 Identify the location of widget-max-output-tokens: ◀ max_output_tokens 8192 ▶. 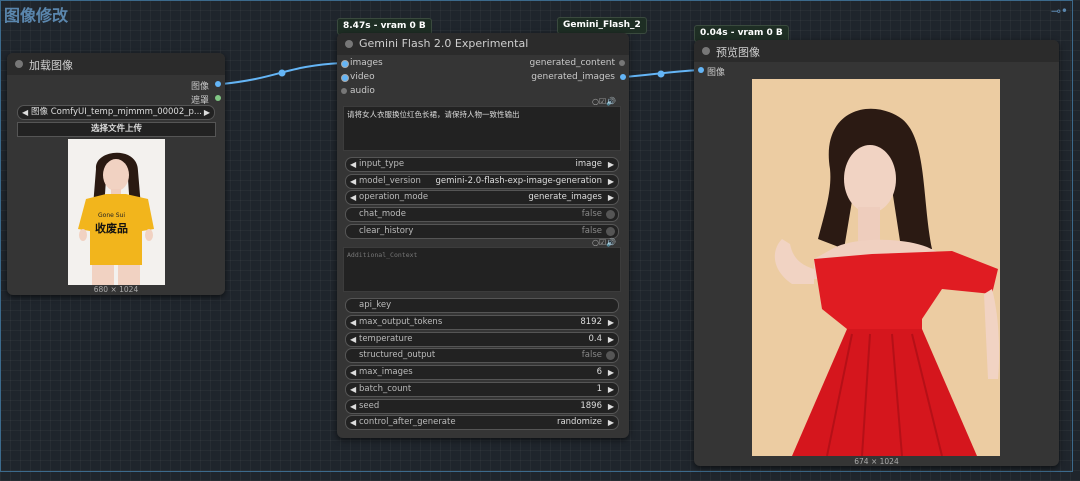
(482, 322).